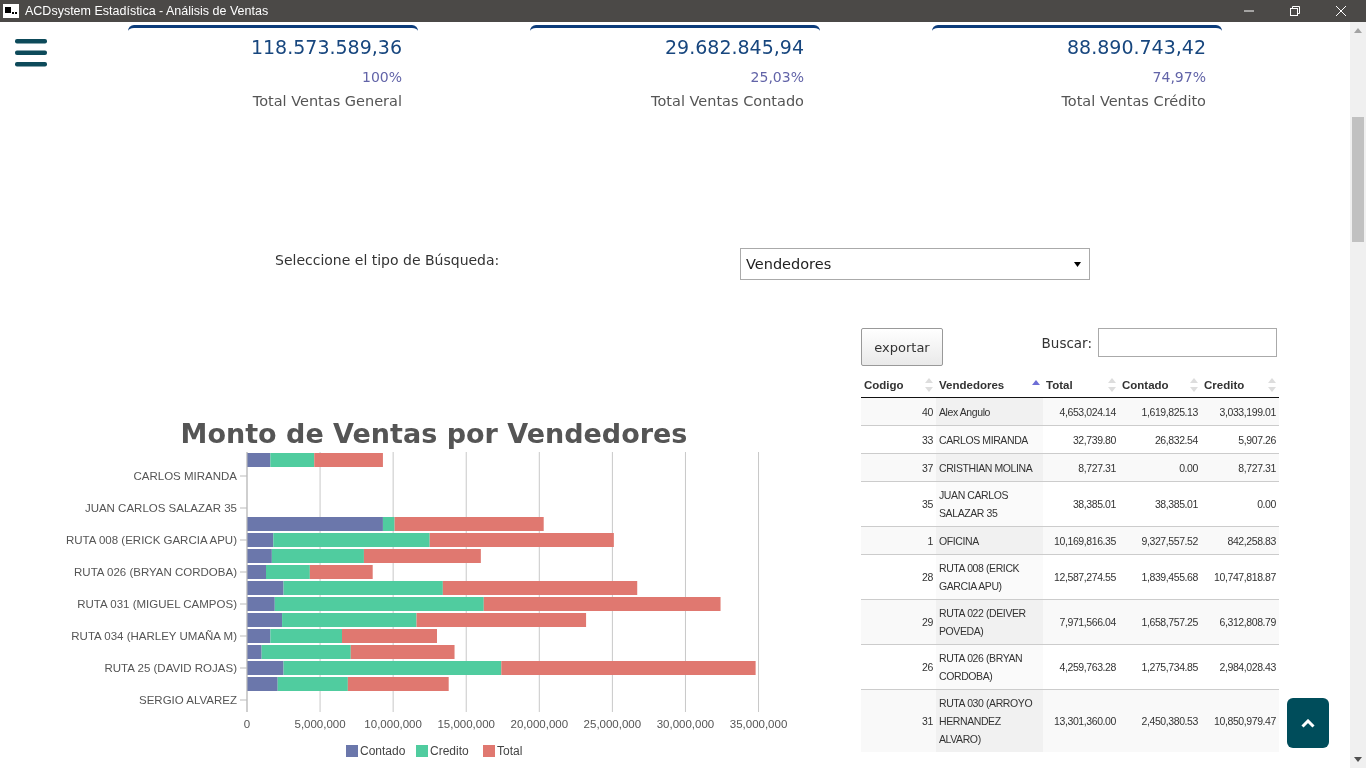 The width and height of the screenshot is (1366, 768). What do you see at coordinates (320, 724) in the screenshot?
I see `axis-tick-label: 5,000,000` at bounding box center [320, 724].